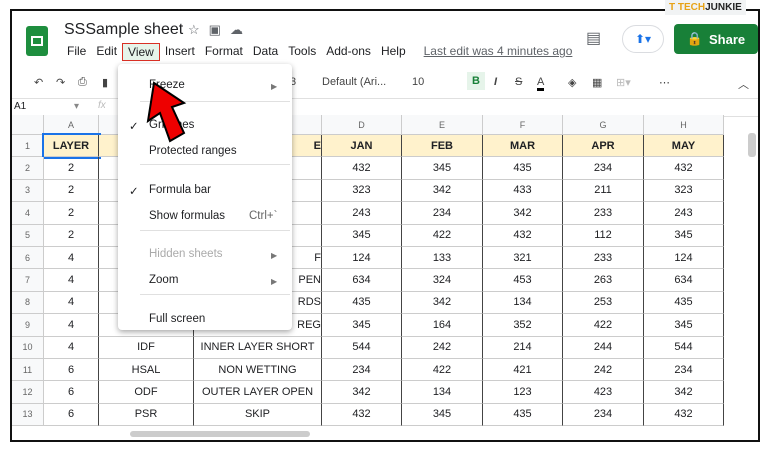 This screenshot has width=768, height=451. Describe the element at coordinates (523, 258) in the screenshot. I see `table-cell: 321` at that location.